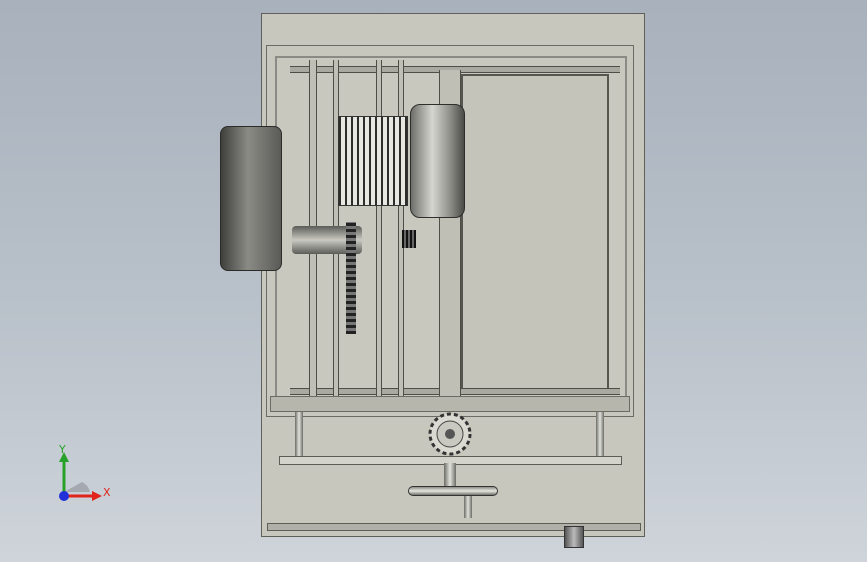 The width and height of the screenshot is (867, 562). Describe the element at coordinates (351, 278) in the screenshot. I see `drive-chain` at that location.